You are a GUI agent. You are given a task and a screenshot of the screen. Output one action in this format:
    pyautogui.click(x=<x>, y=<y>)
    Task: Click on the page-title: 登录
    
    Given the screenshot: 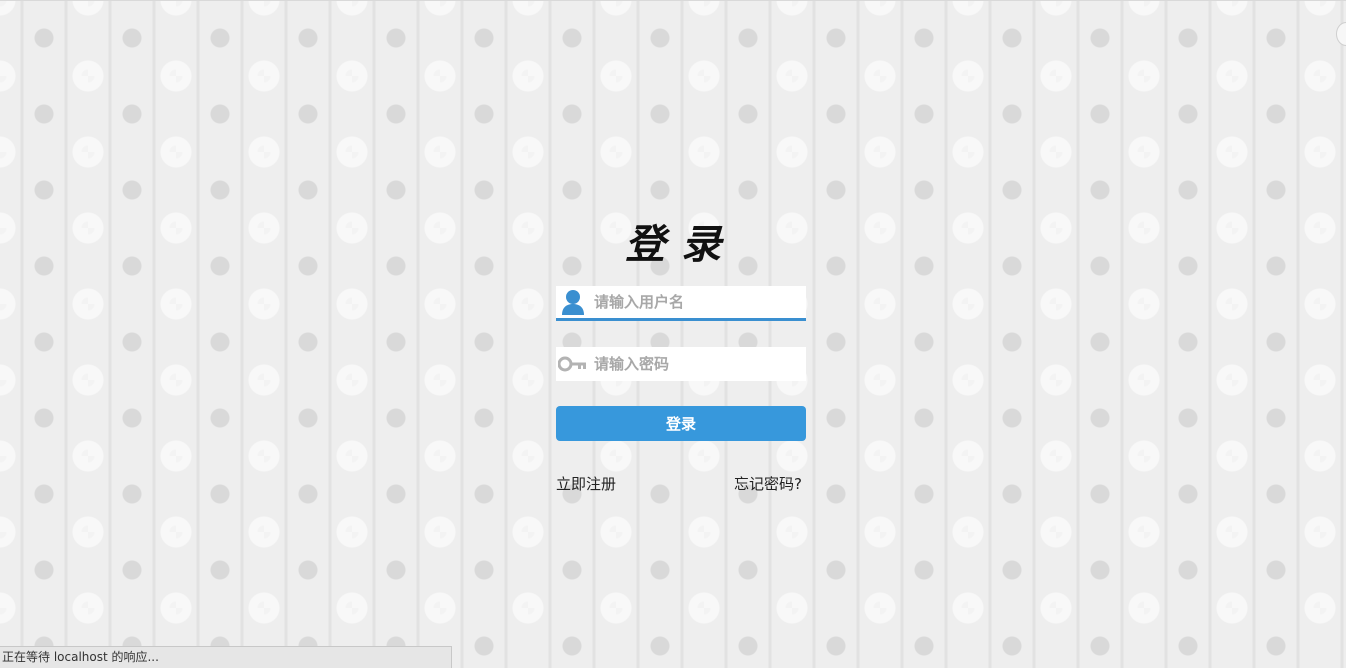 What is the action you would take?
    pyautogui.click(x=681, y=244)
    